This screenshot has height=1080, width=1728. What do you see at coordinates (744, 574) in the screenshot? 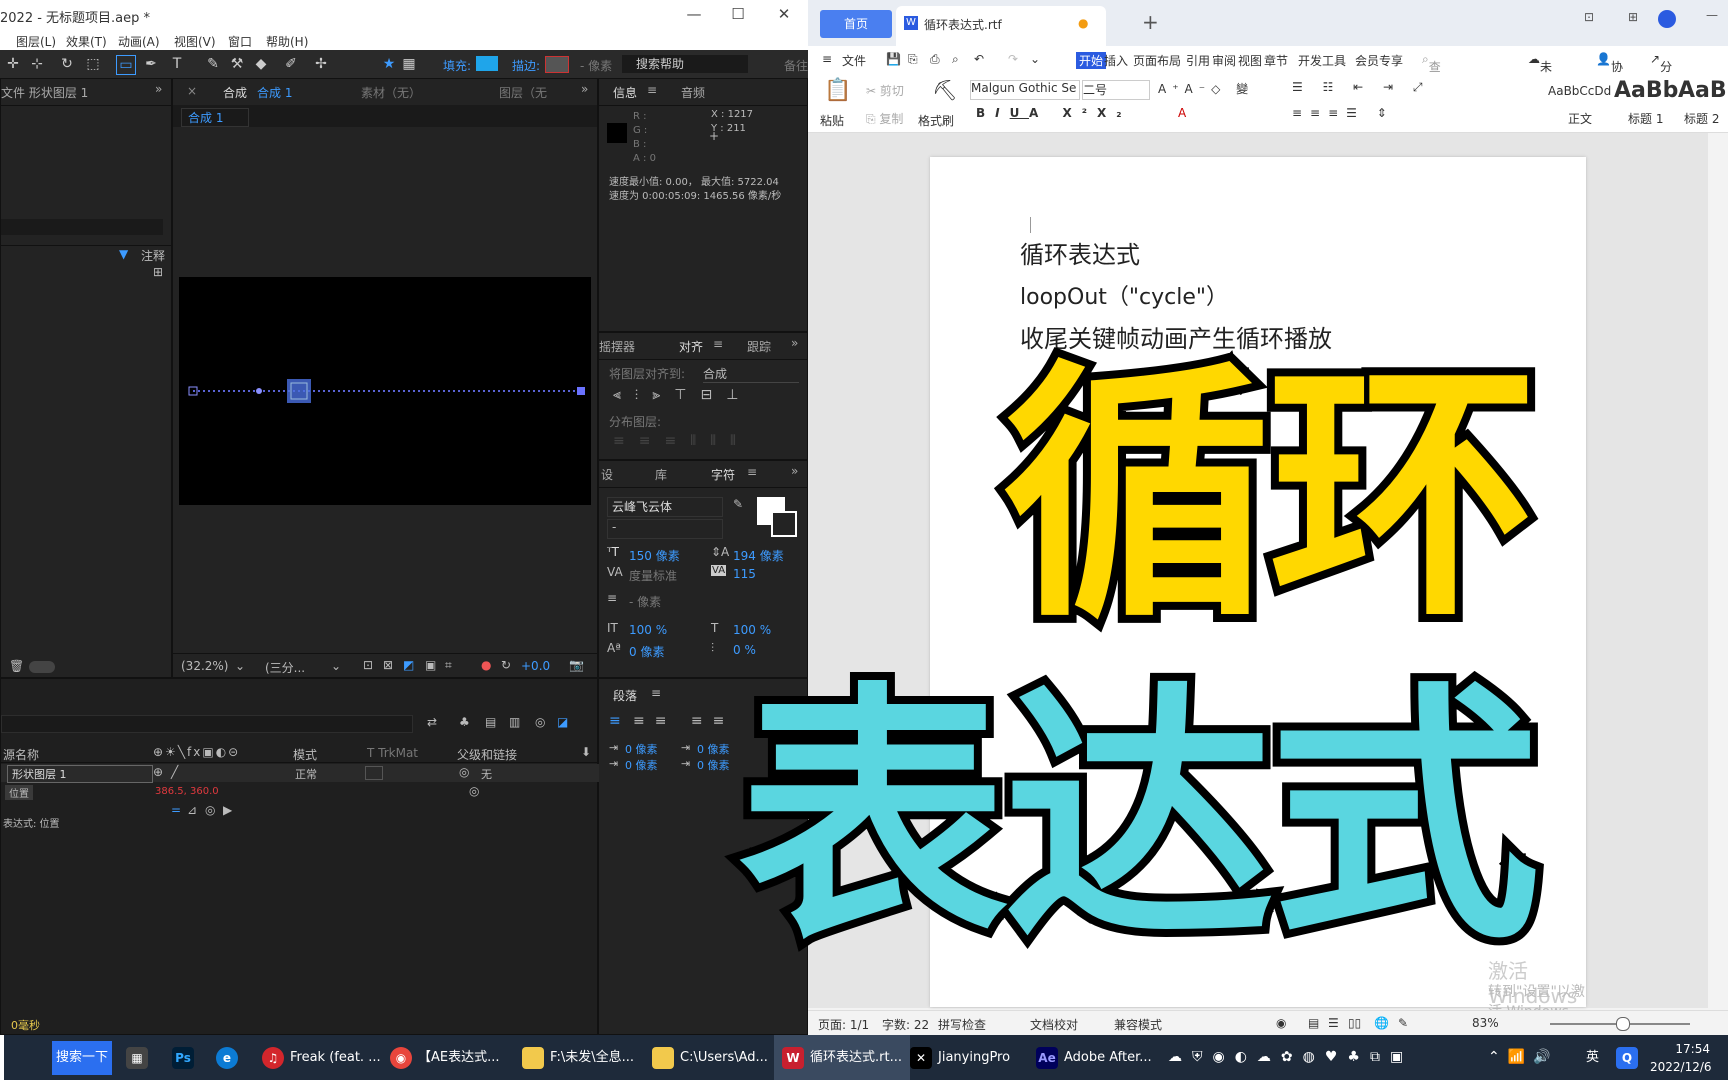
I see `tracking-value: 115` at bounding box center [744, 574].